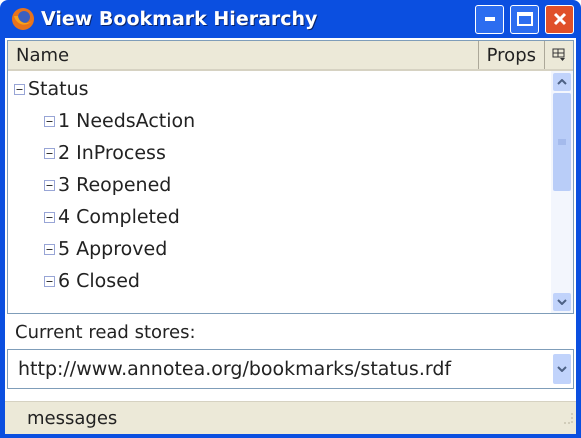 The height and width of the screenshot is (438, 581). I want to click on maximize-icon, so click(524, 19).